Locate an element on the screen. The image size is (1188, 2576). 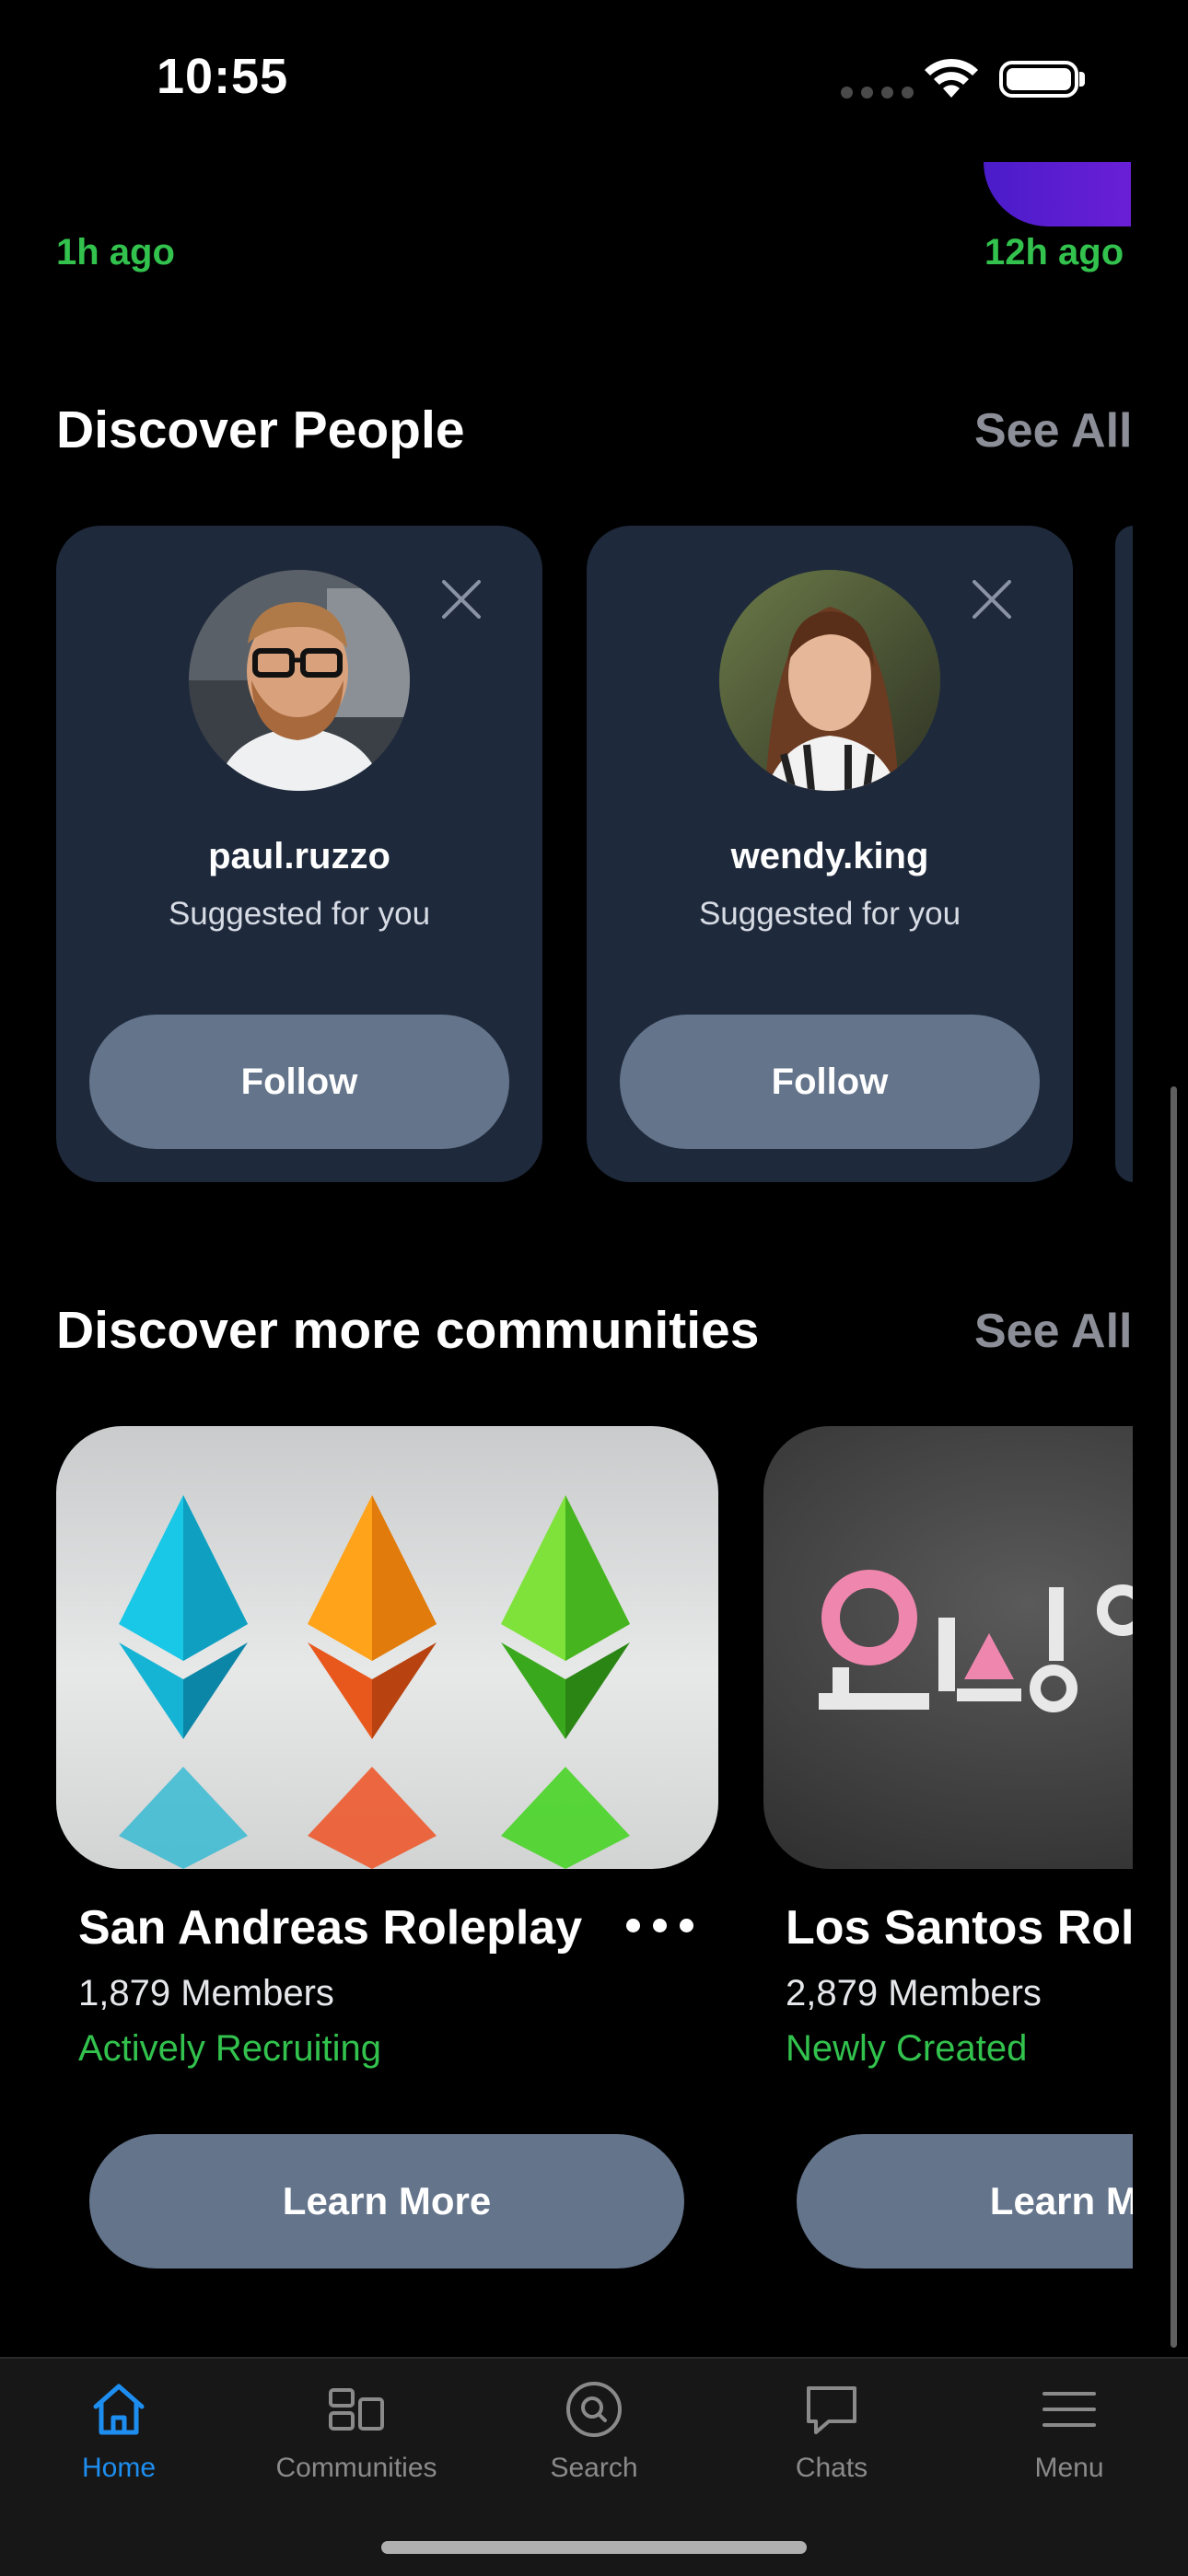
post-time-left: 1h ago is located at coordinates (115, 252).